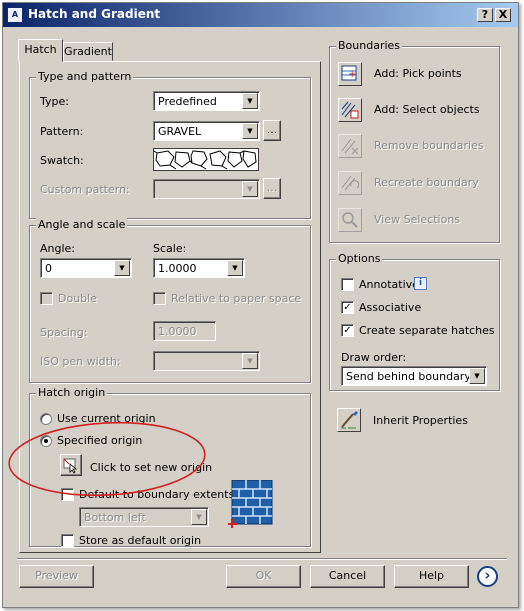 This screenshot has height=611, width=524. I want to click on type-dropdown: Predefined ▼, so click(206, 101).